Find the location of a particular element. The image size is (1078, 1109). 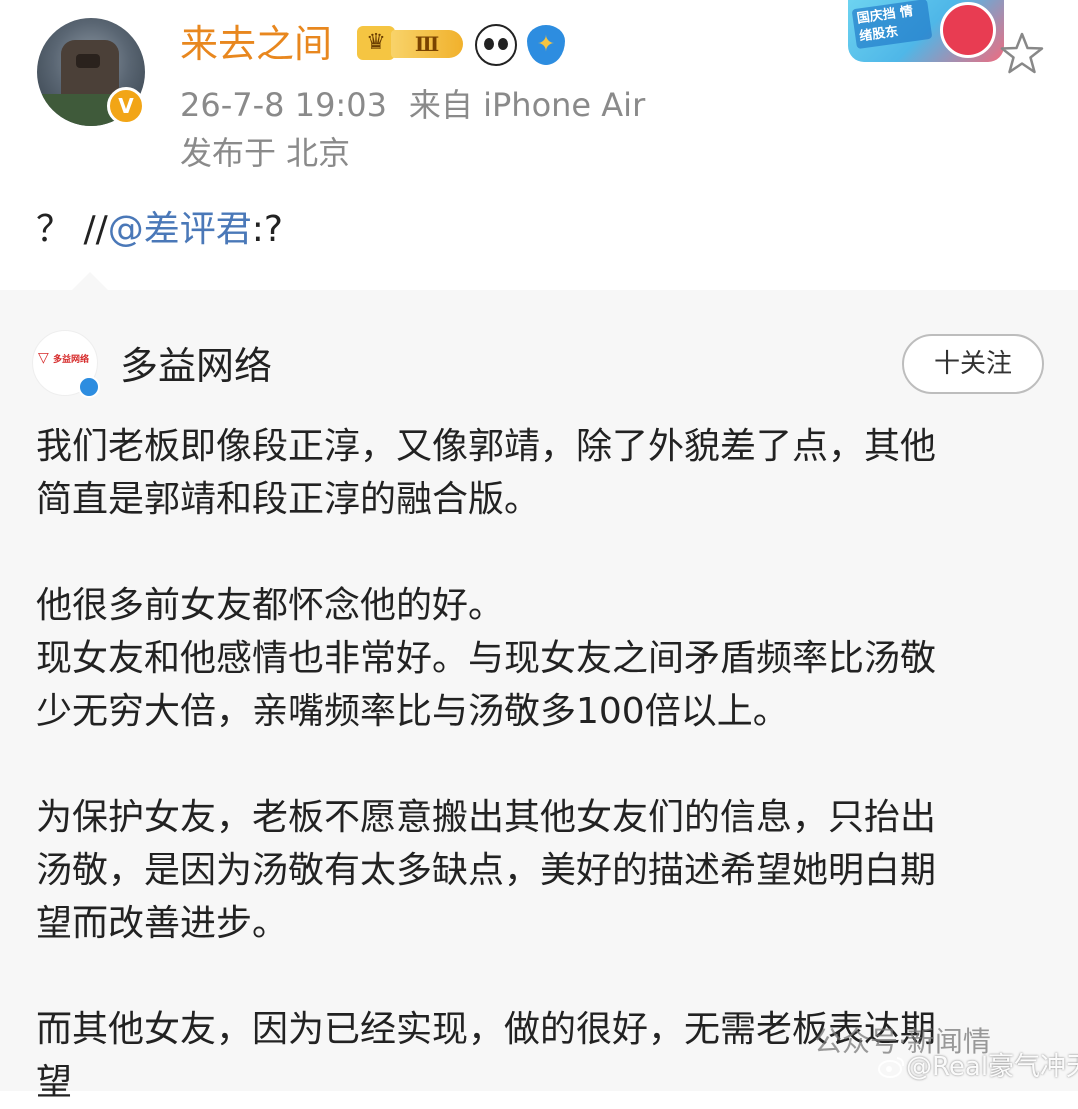

body-line: 为保护女友，老板不愿意搬出其他女友们的信息，只抬出 is located at coordinates (486, 817).